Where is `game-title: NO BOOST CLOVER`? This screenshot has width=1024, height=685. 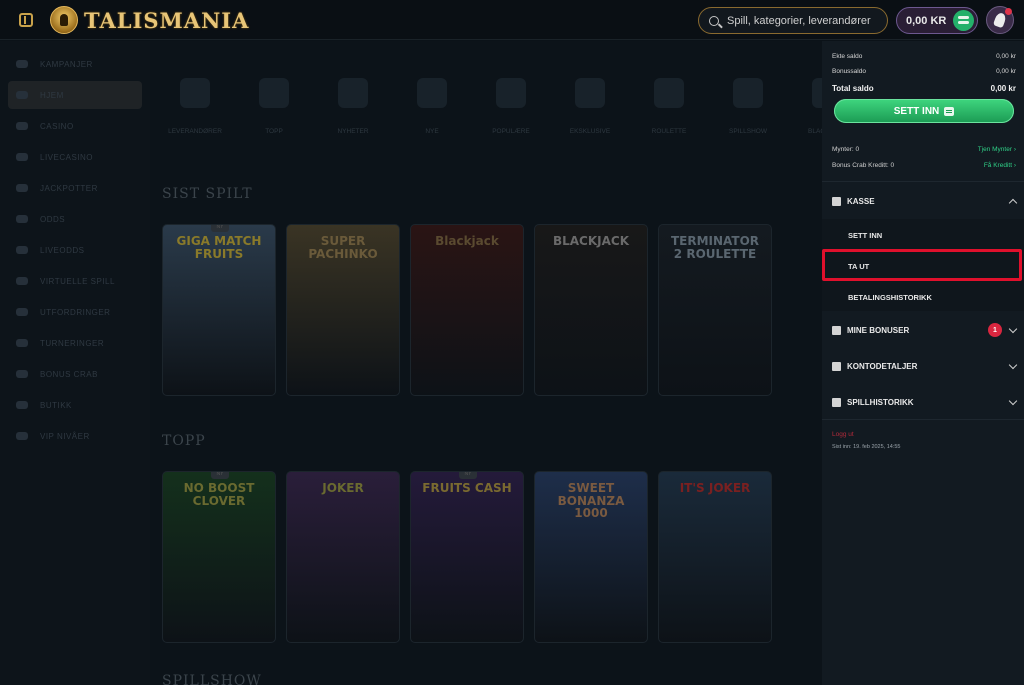
game-title: NO BOOST CLOVER is located at coordinates (219, 494).